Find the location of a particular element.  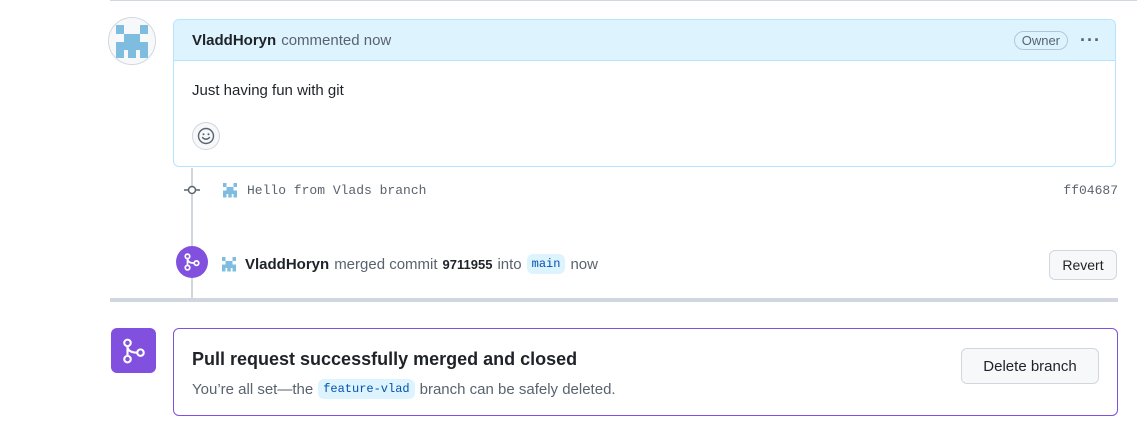

comment-header: VladdHoryn commented now Owner ··· is located at coordinates (644, 40).